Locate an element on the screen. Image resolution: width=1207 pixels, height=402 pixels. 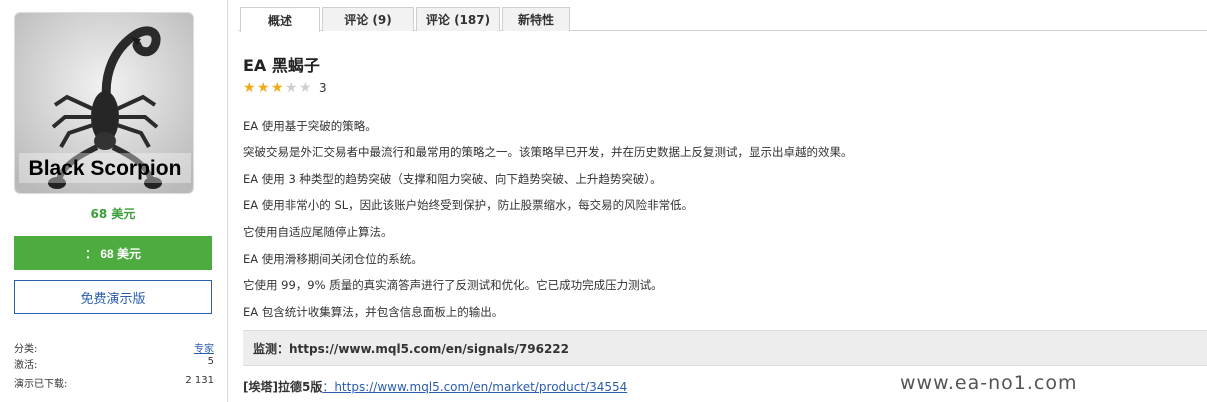
tab-comments: 评论 (187) is located at coordinates (458, 19).